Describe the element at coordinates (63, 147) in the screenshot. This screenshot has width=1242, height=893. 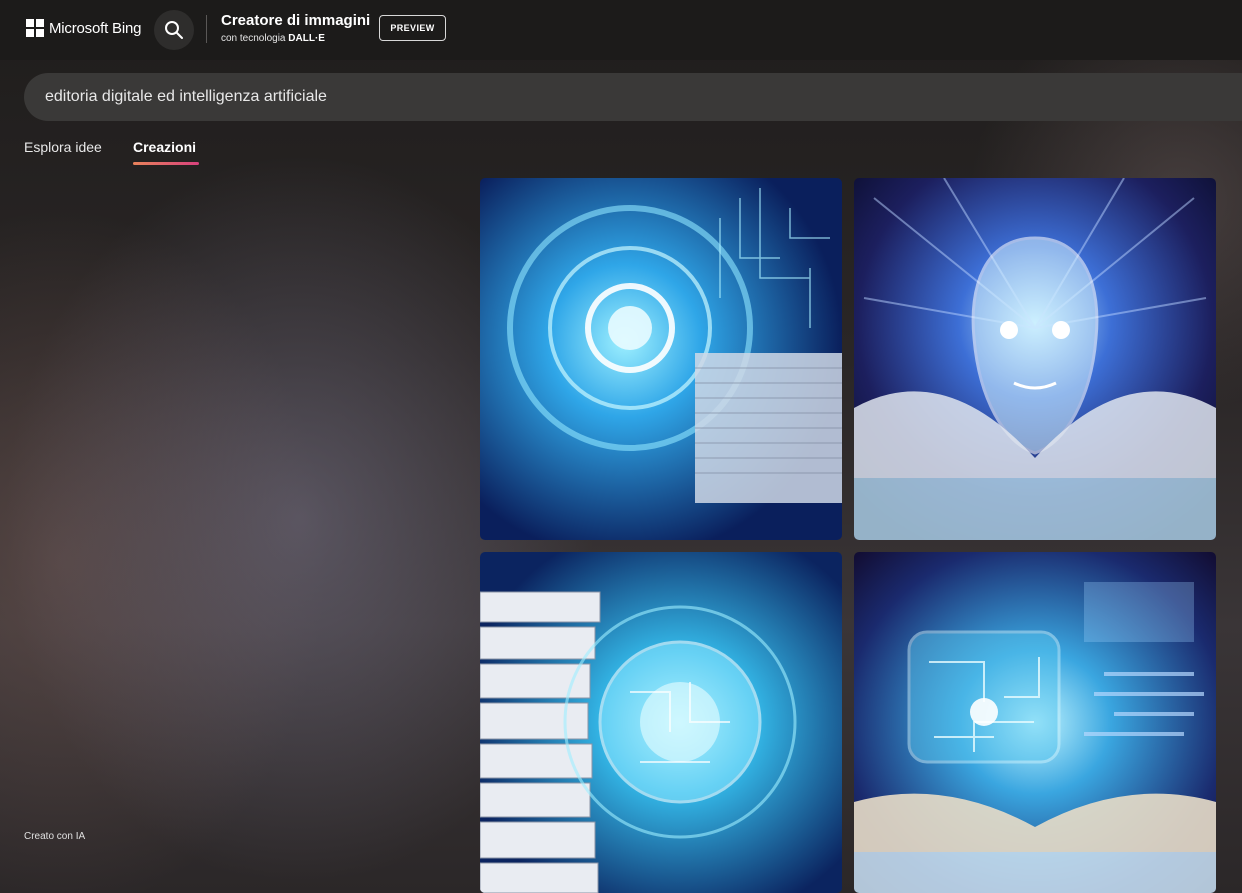
I see `tab-explore-ideas: Esplora idee` at that location.